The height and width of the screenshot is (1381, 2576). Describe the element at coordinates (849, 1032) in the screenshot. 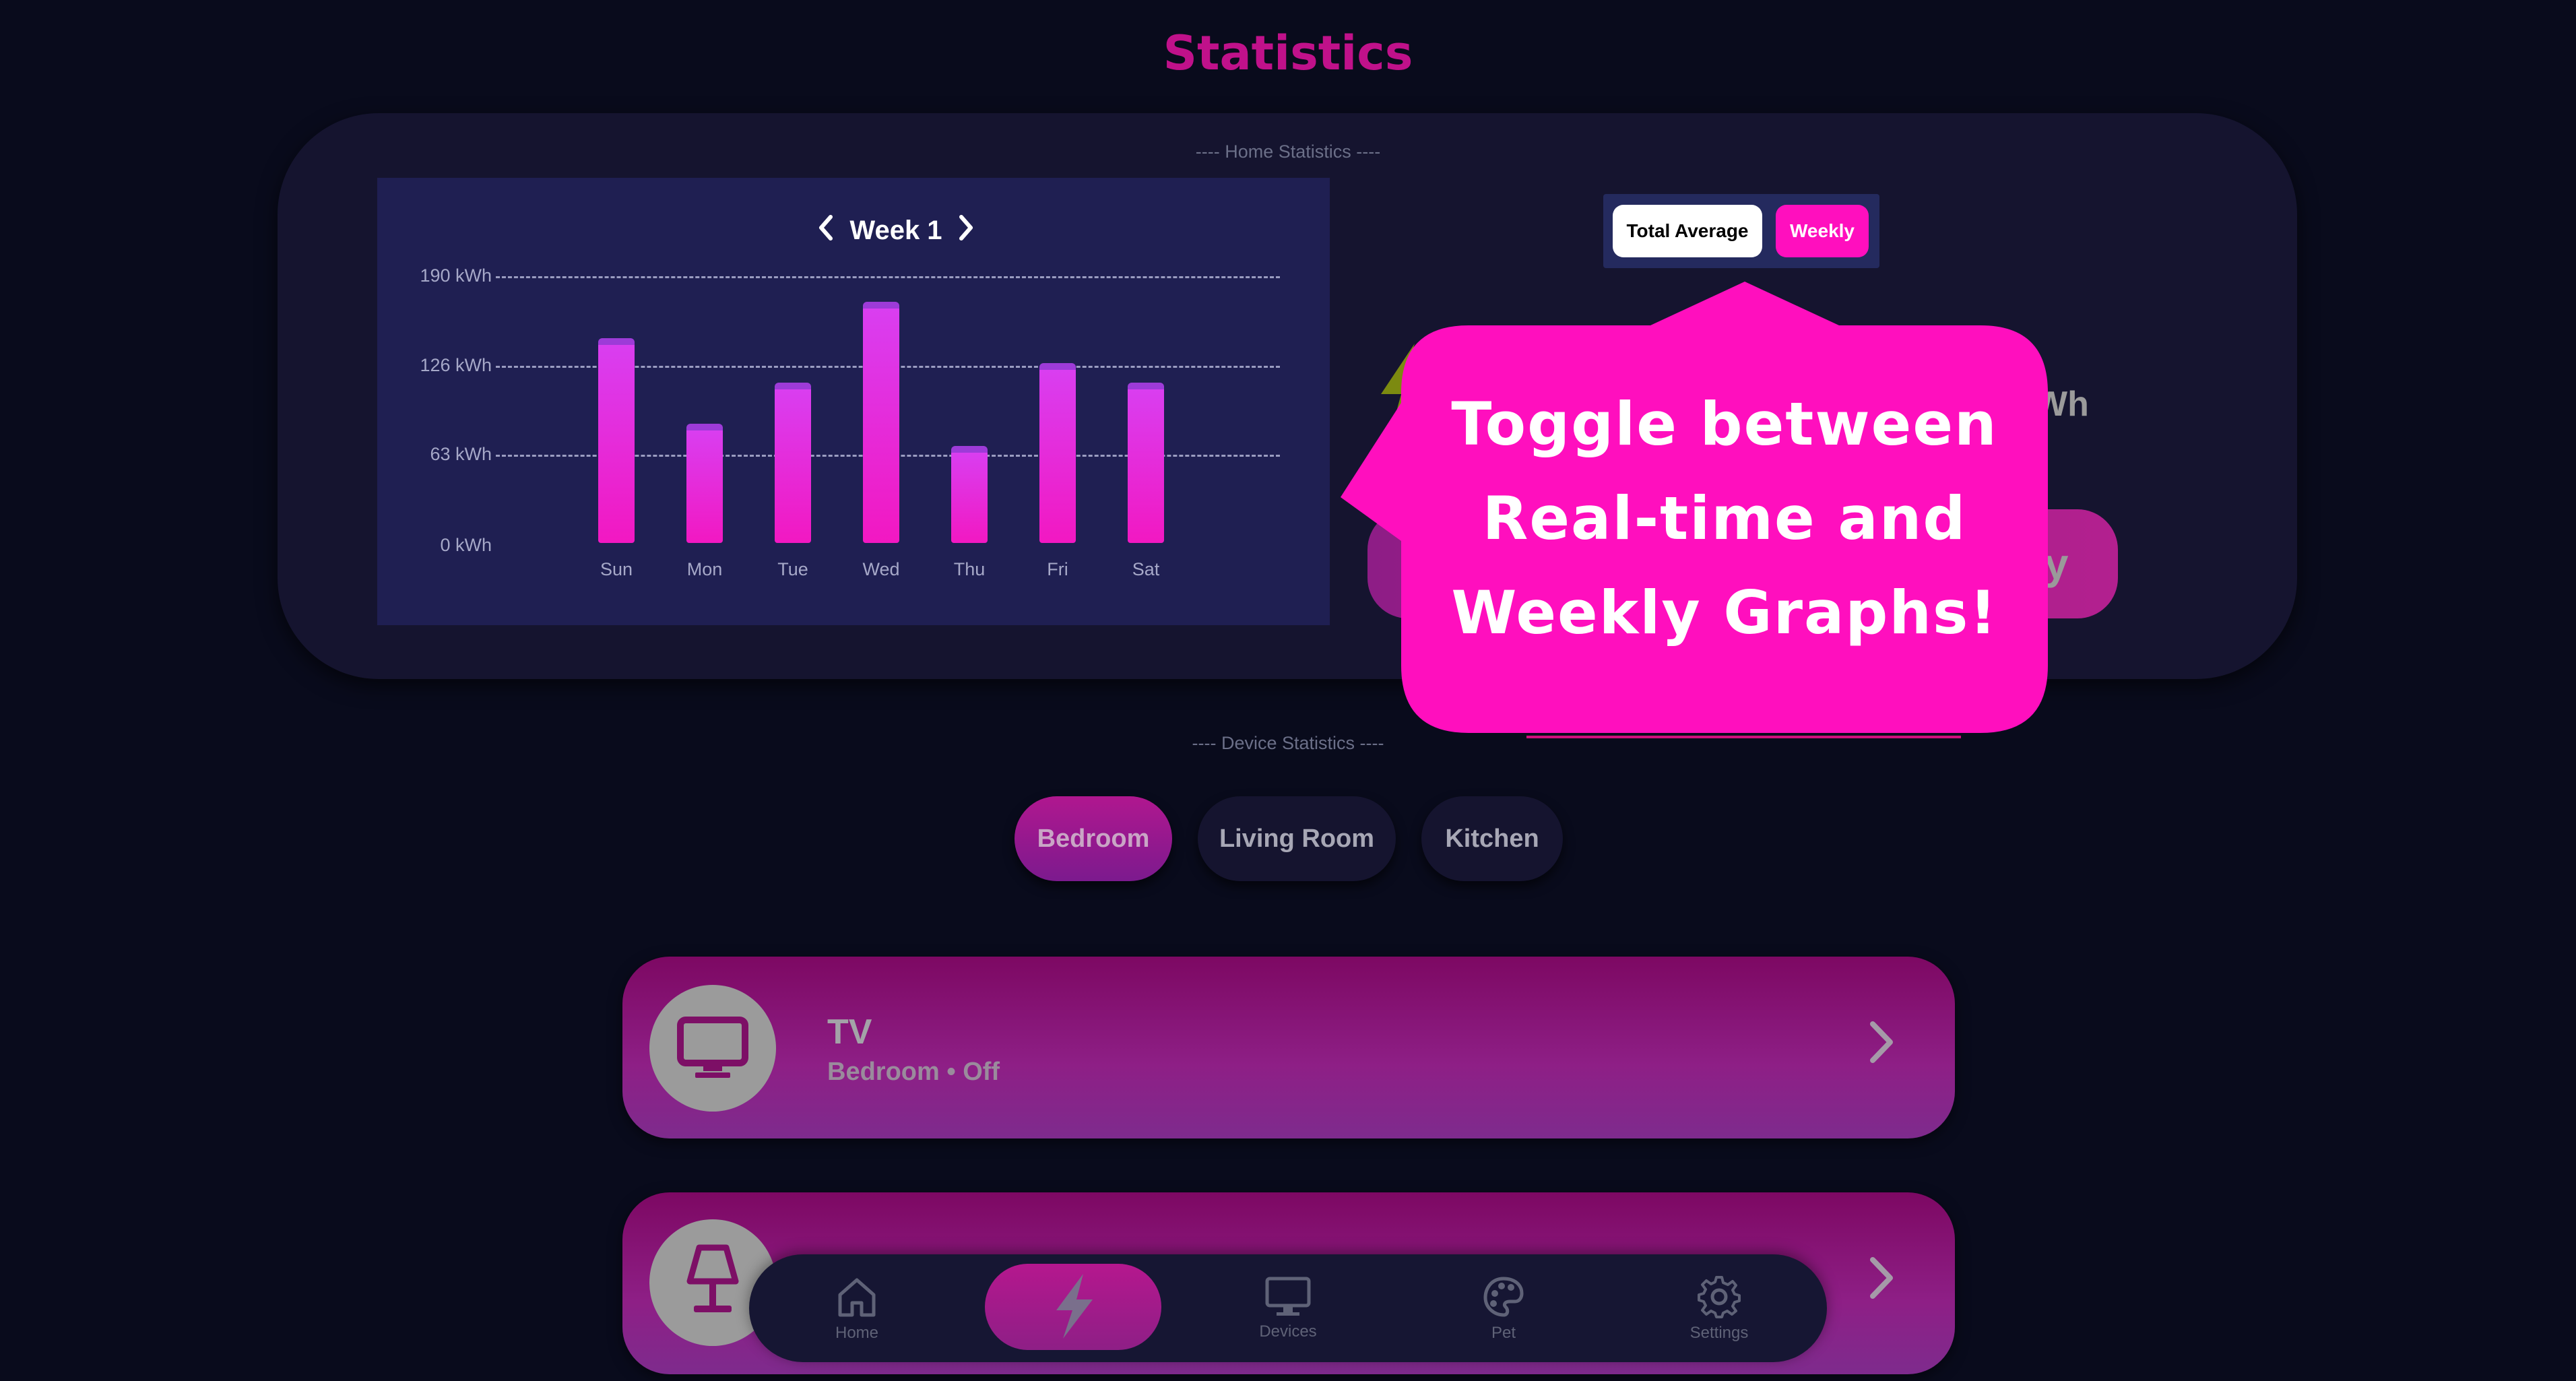

I see `device-name: TV` at that location.